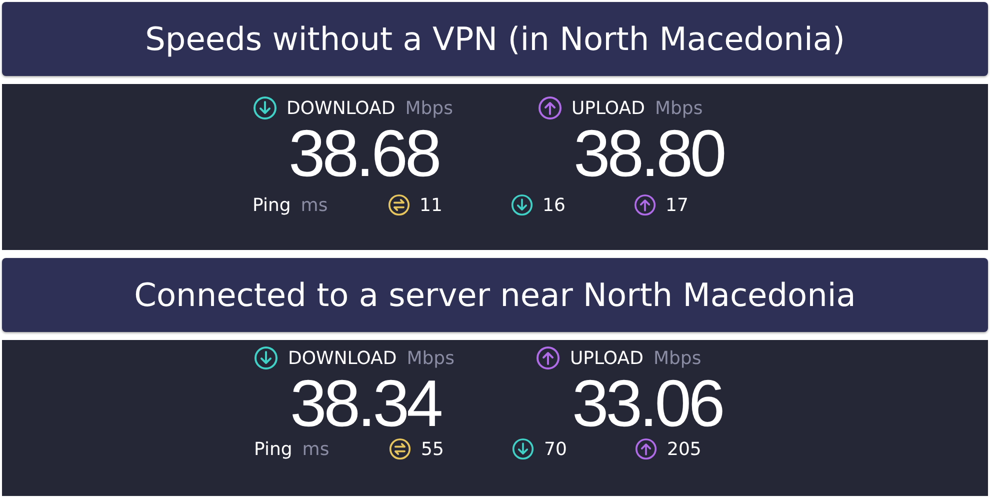 The width and height of the screenshot is (992, 497). Describe the element at coordinates (431, 205) in the screenshot. I see `ping-value: 11` at that location.